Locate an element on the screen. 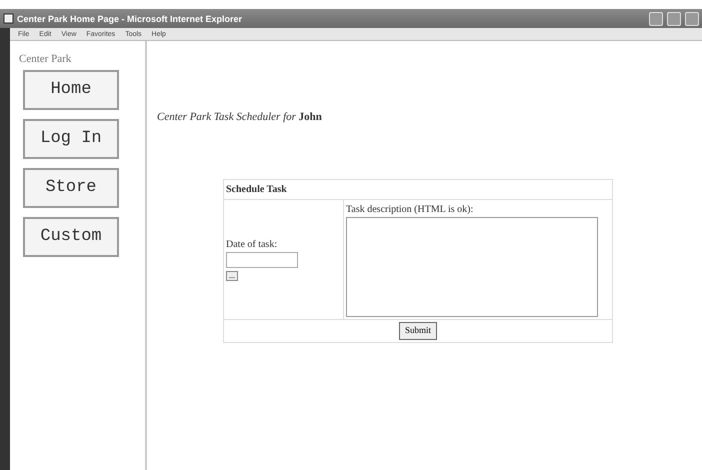 This screenshot has width=702, height=470. minimize-button is located at coordinates (656, 19).